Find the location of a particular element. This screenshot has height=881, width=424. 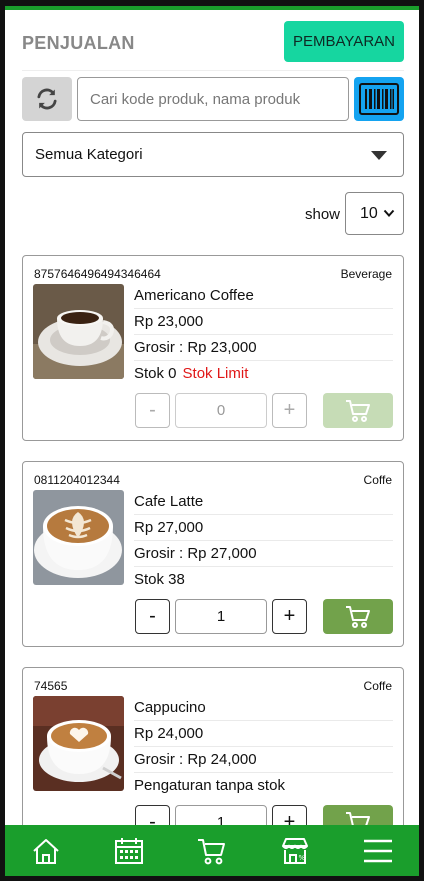

barcode-icon is located at coordinates (379, 99).